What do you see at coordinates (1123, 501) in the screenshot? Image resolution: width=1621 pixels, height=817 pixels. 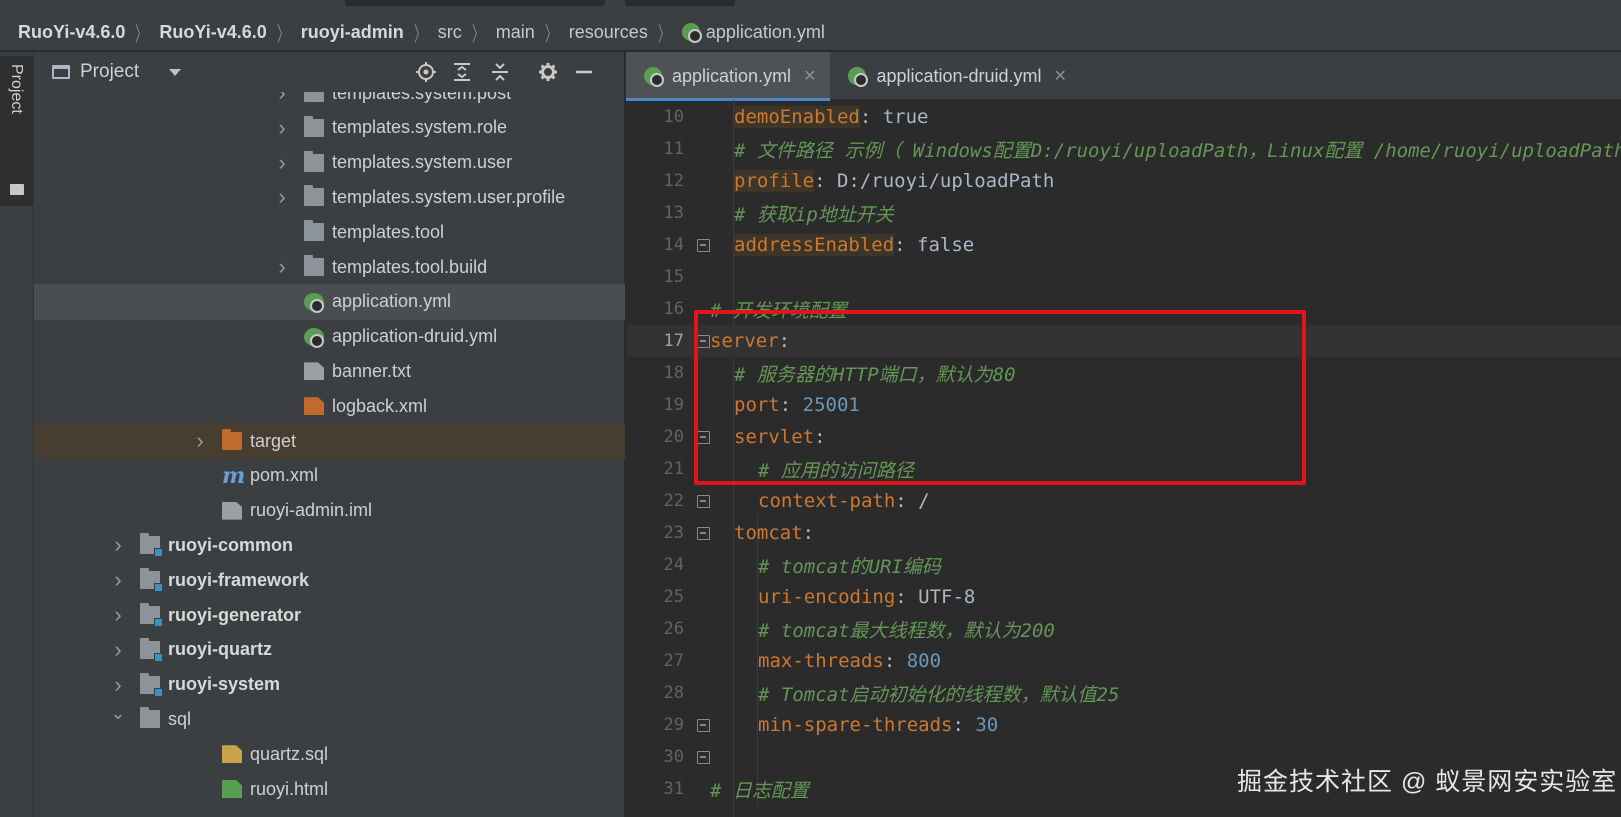 I see `code-line: 22 context-path: /` at bounding box center [1123, 501].